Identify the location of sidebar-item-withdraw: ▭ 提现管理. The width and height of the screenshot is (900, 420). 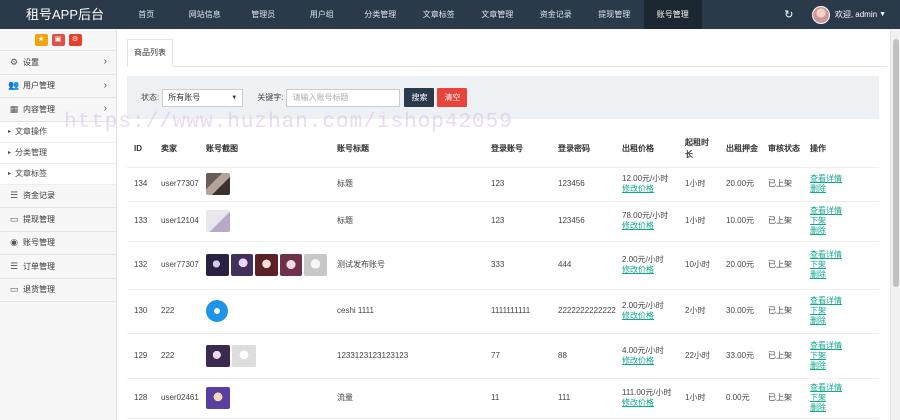
(58, 220).